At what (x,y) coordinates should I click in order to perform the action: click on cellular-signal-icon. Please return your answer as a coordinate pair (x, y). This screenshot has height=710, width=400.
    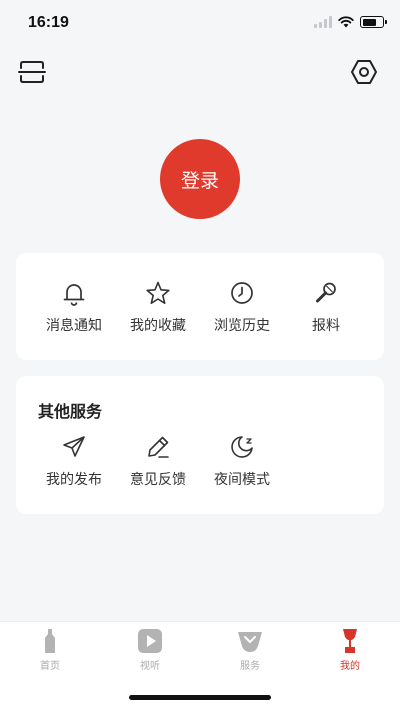
    Looking at the image, I should click on (323, 22).